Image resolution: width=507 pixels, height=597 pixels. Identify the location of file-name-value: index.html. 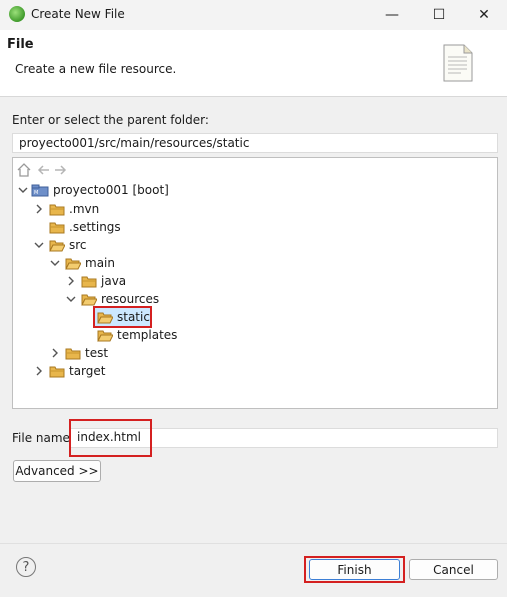
(109, 437).